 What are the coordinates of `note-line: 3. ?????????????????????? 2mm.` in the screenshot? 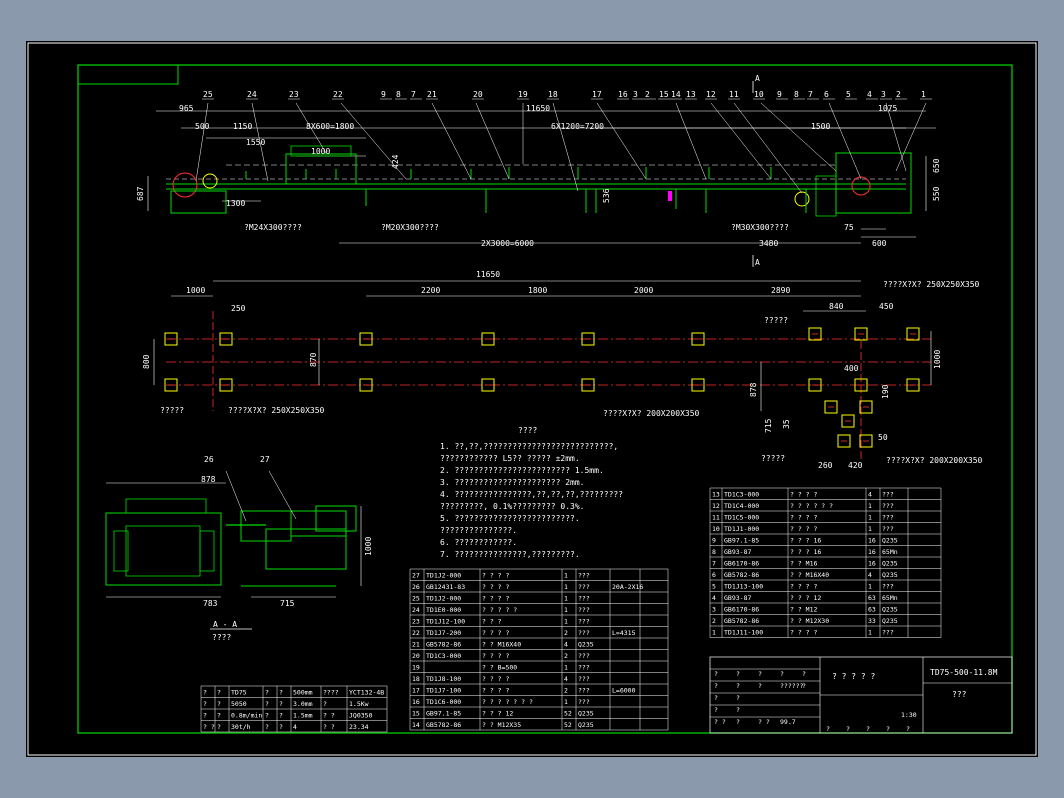 It's located at (512, 482).